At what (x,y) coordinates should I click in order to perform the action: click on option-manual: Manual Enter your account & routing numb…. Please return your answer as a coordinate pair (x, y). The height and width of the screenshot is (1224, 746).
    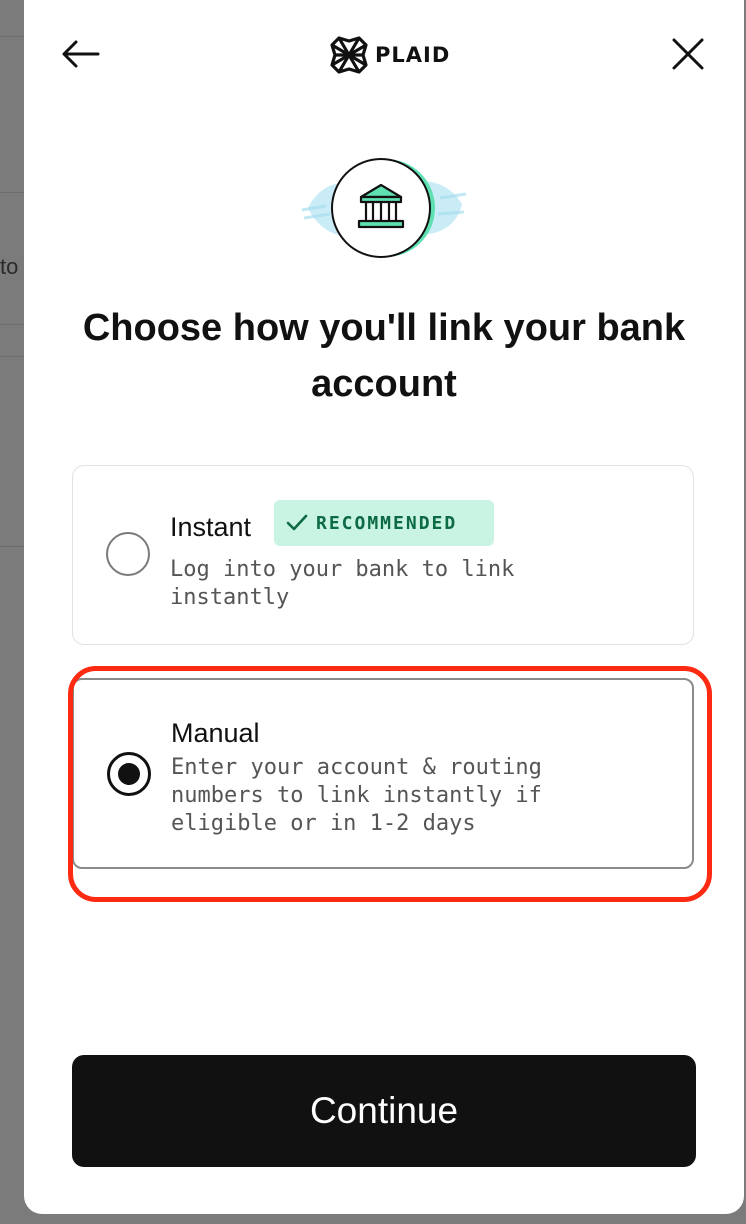
    Looking at the image, I should click on (383, 773).